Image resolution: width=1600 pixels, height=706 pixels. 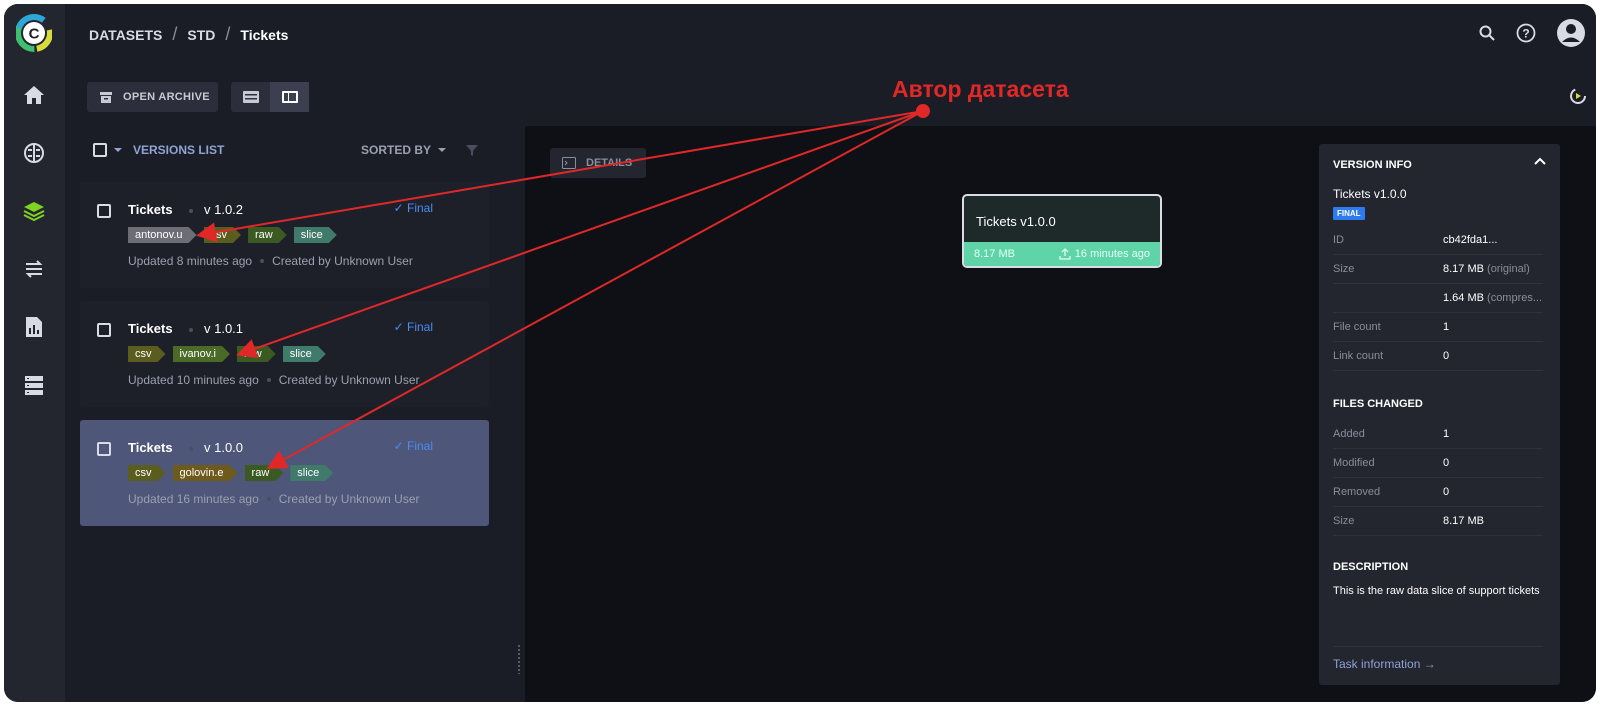 I want to click on version-number: v 1.0.1, so click(x=224, y=328).